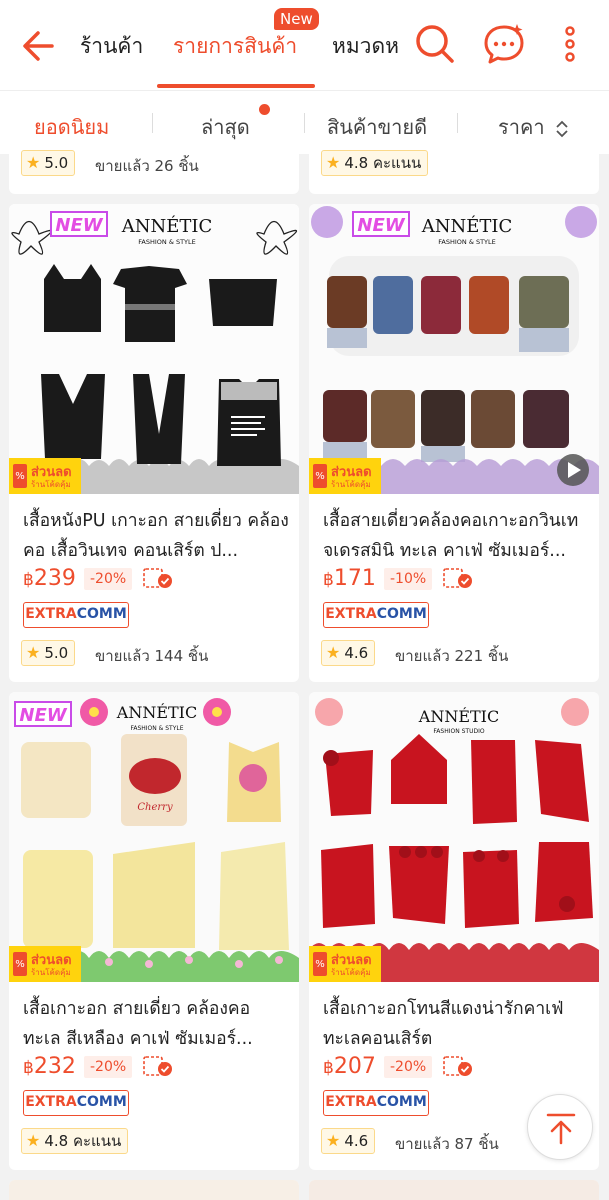 The width and height of the screenshot is (609, 1200). What do you see at coordinates (454, 172) in the screenshot?
I see `product-card-partial: ★ 4.8 คะแนน` at bounding box center [454, 172].